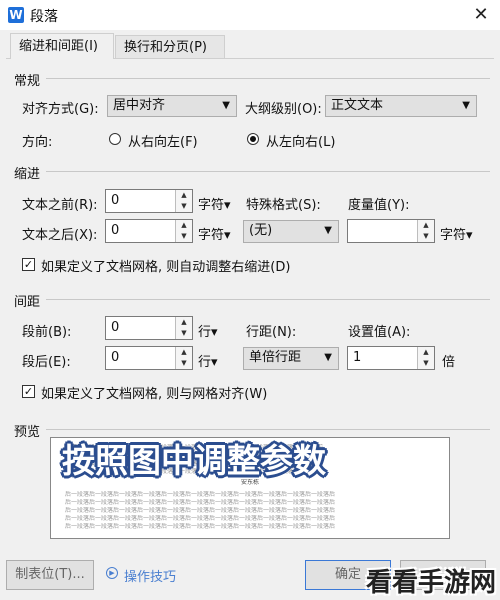 Image resolution: width=500 pixels, height=600 pixels. What do you see at coordinates (253, 139) in the screenshot?
I see `ltr-radio` at bounding box center [253, 139].